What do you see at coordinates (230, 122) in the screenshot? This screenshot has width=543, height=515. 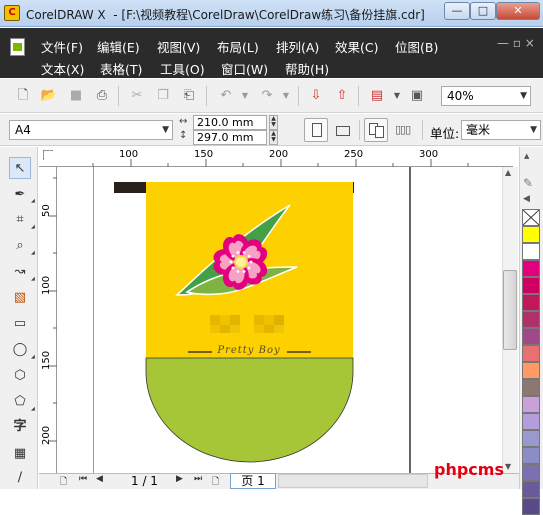 I see `page-width-input: 210.0 mm` at bounding box center [230, 122].